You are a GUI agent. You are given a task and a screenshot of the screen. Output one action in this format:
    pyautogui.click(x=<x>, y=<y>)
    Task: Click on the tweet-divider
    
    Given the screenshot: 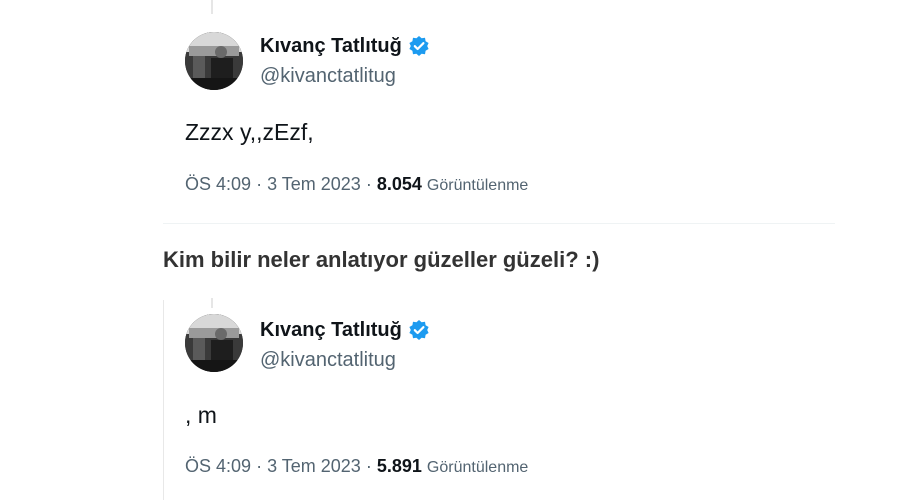 What is the action you would take?
    pyautogui.click(x=499, y=223)
    